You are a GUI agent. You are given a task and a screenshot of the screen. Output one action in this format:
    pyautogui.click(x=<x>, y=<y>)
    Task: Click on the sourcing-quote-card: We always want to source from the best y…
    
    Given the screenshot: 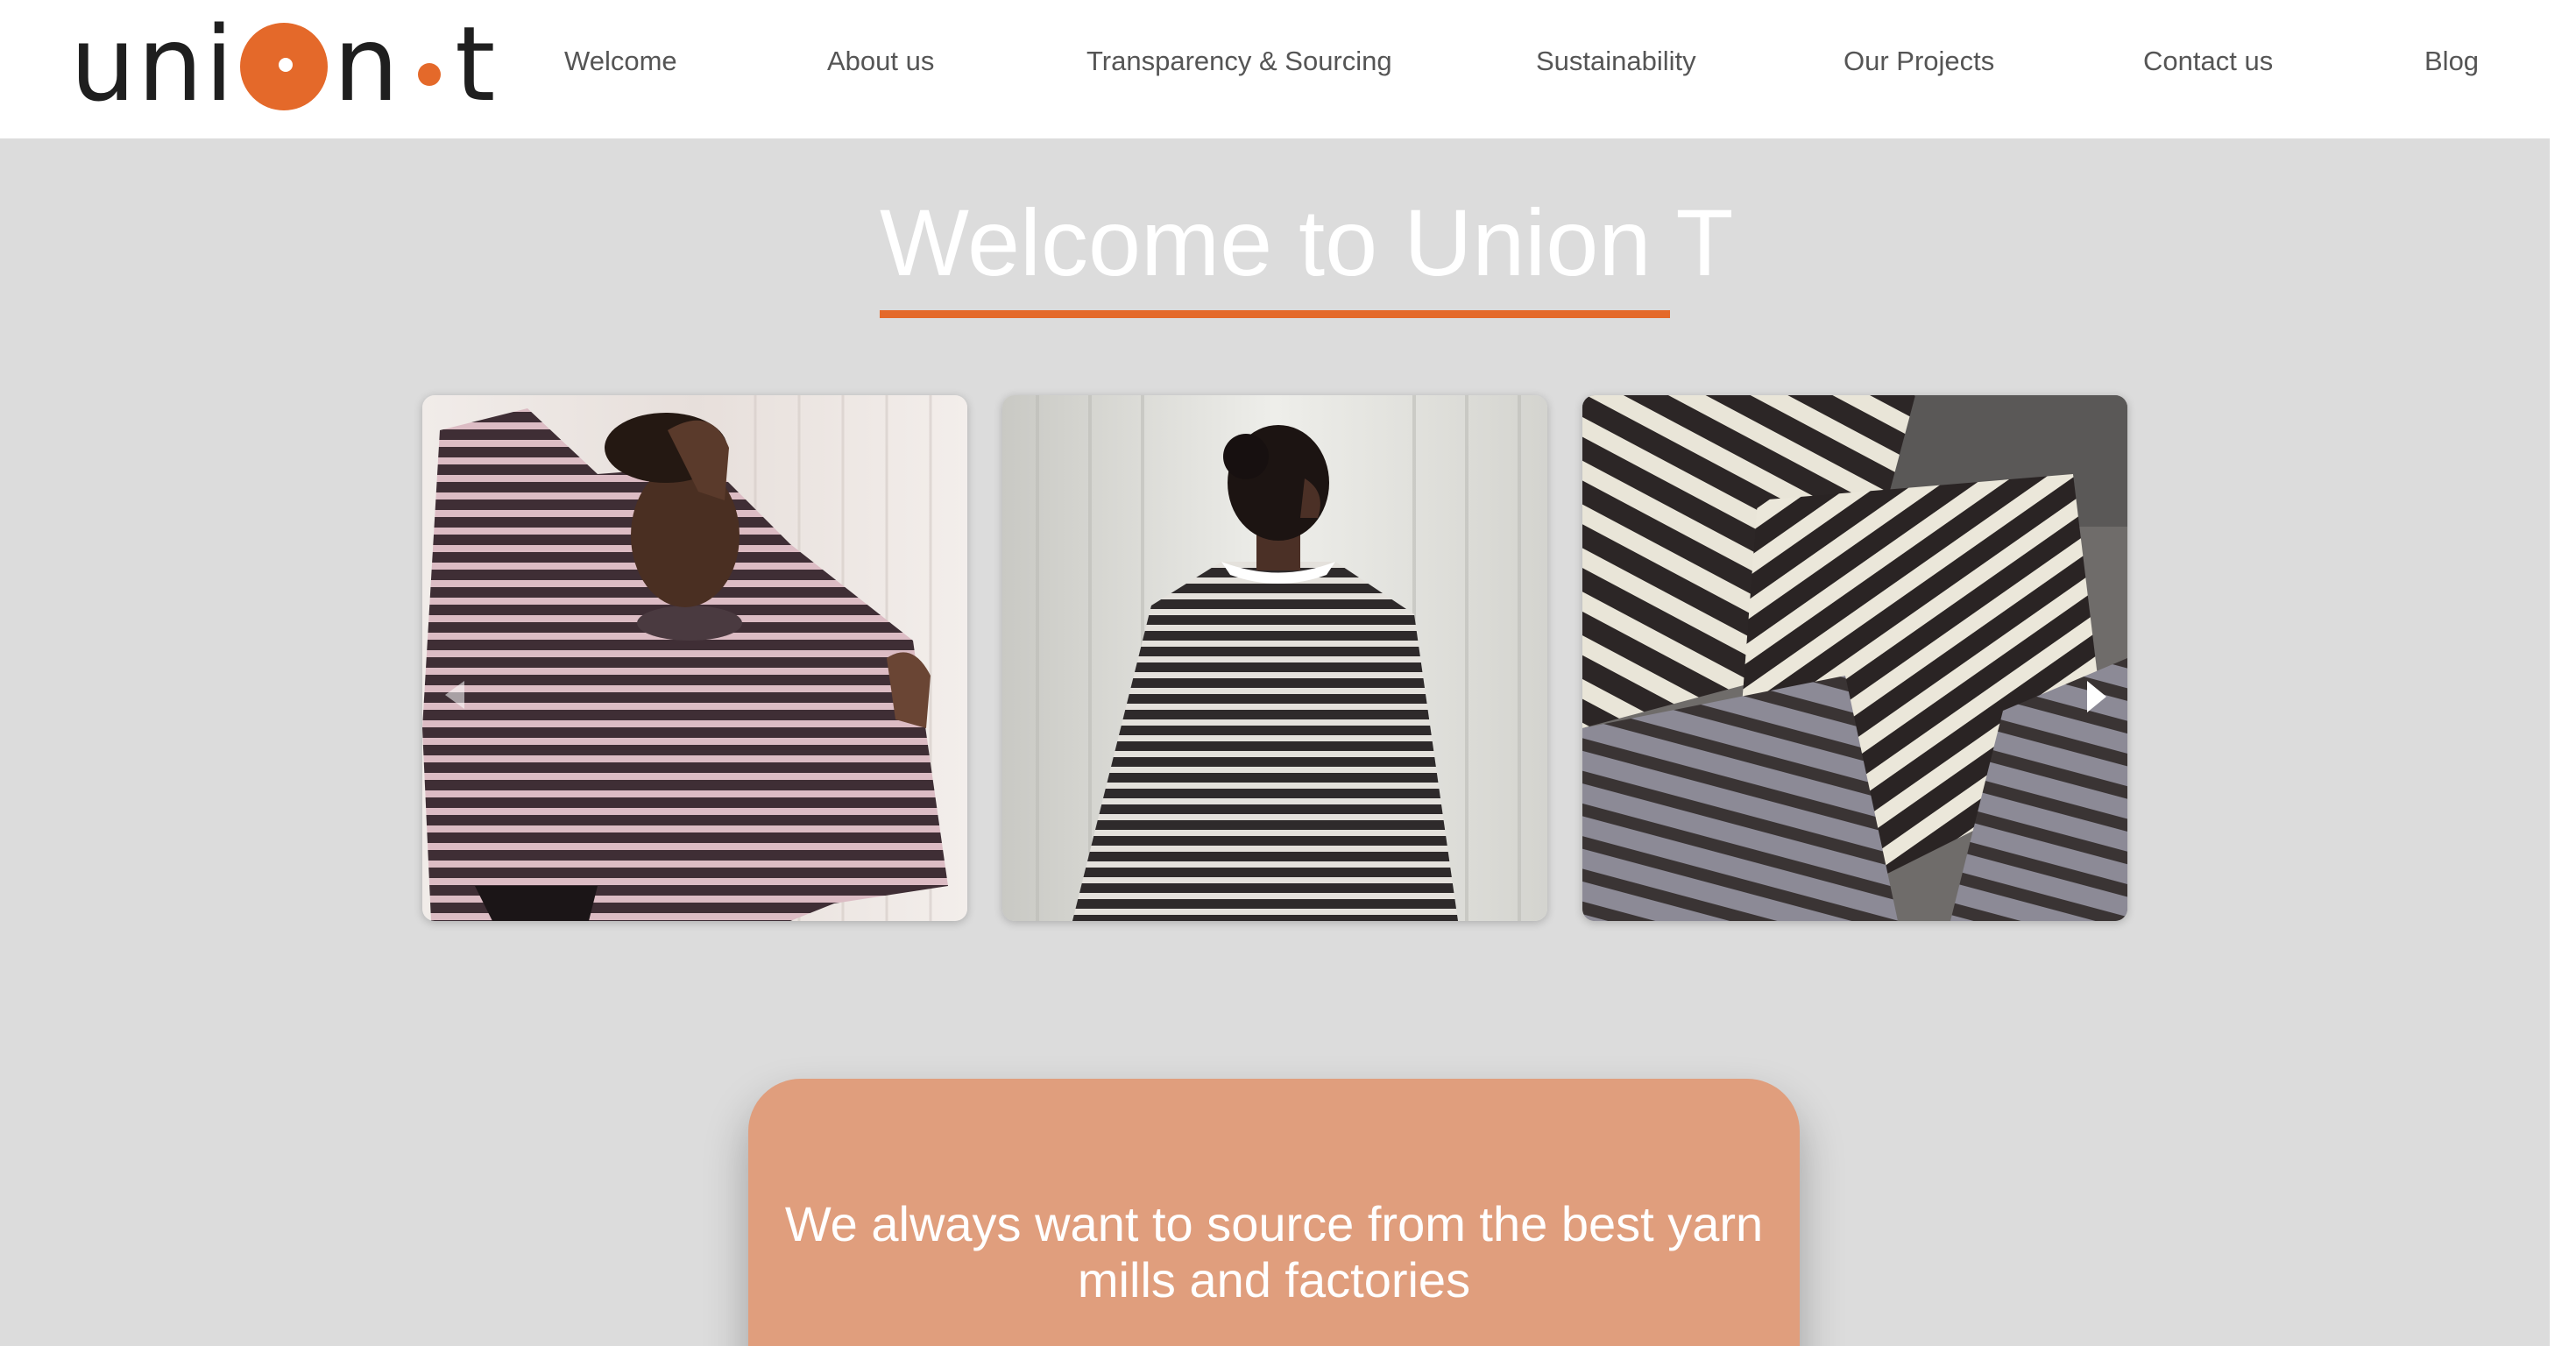 What is the action you would take?
    pyautogui.click(x=1274, y=1212)
    